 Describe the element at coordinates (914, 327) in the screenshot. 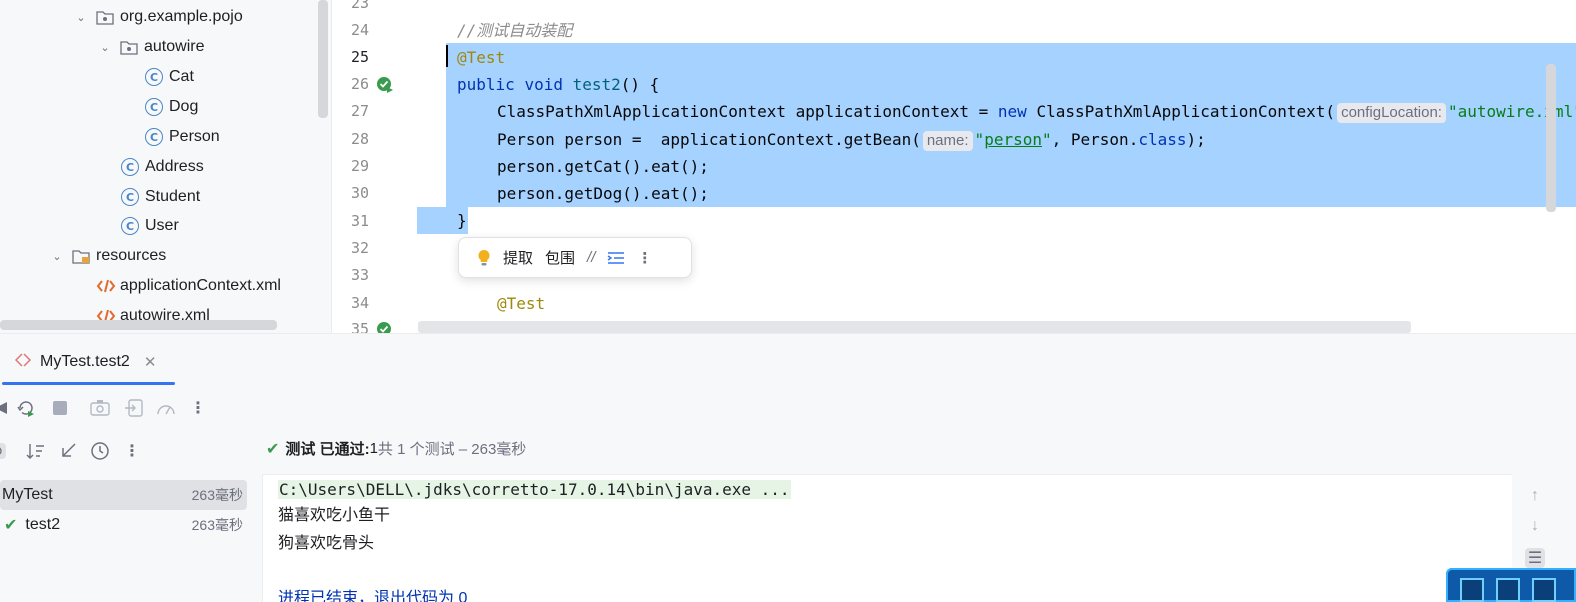

I see `editor-horizontal-scrollbar` at that location.